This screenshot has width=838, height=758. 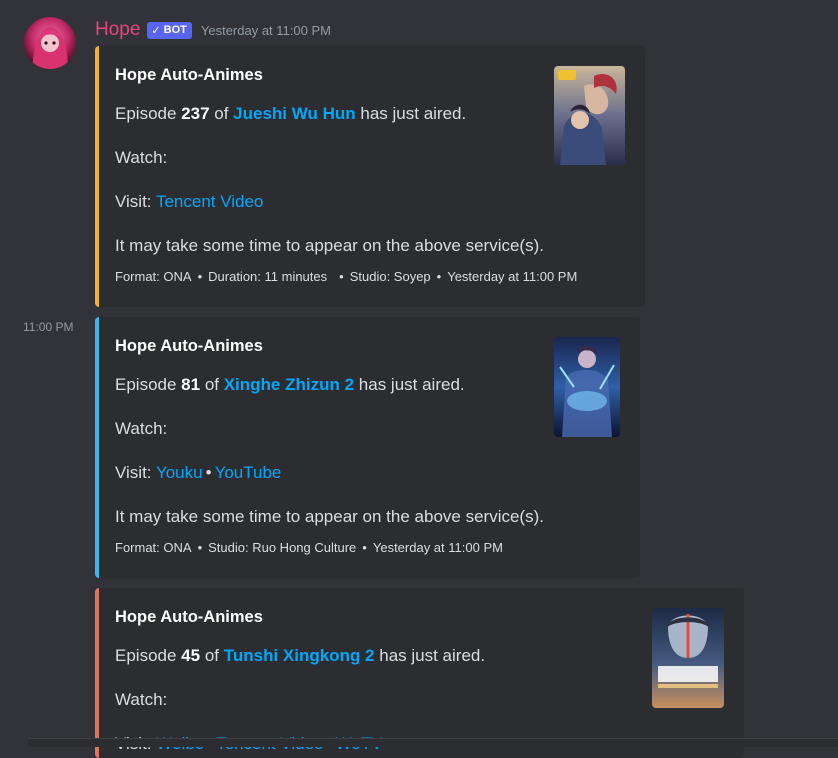 What do you see at coordinates (179, 472) in the screenshot?
I see `link-youku: Youku` at bounding box center [179, 472].